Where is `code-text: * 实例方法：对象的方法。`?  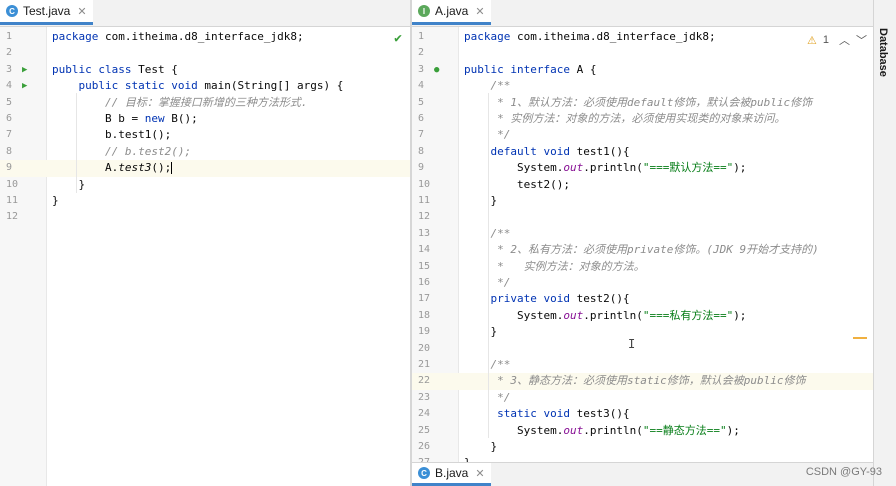 code-text: * 实例方法：对象的方法。 is located at coordinates (567, 266).